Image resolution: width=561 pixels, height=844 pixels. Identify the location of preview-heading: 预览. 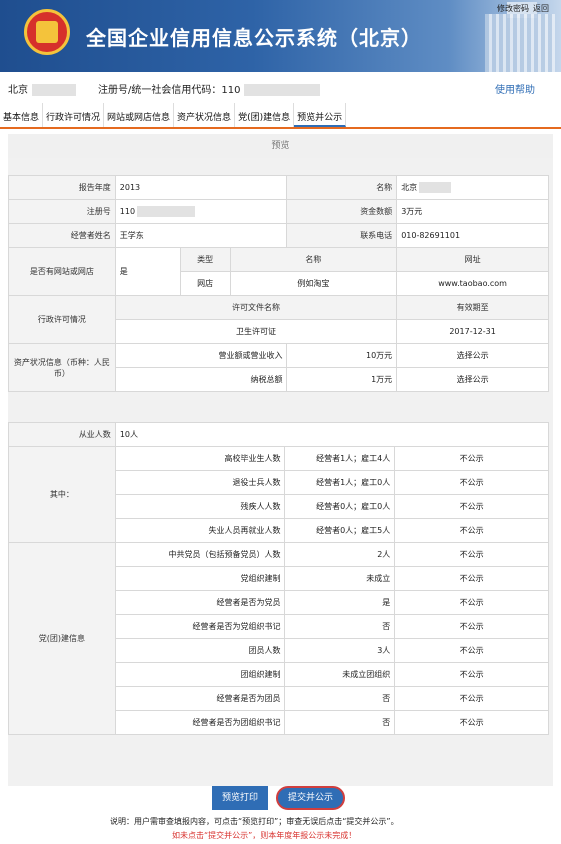
(280, 146).